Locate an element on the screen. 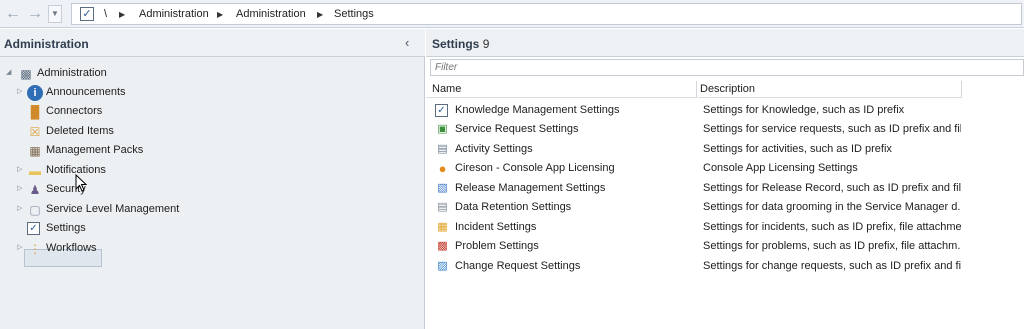  filter-input is located at coordinates (727, 67).